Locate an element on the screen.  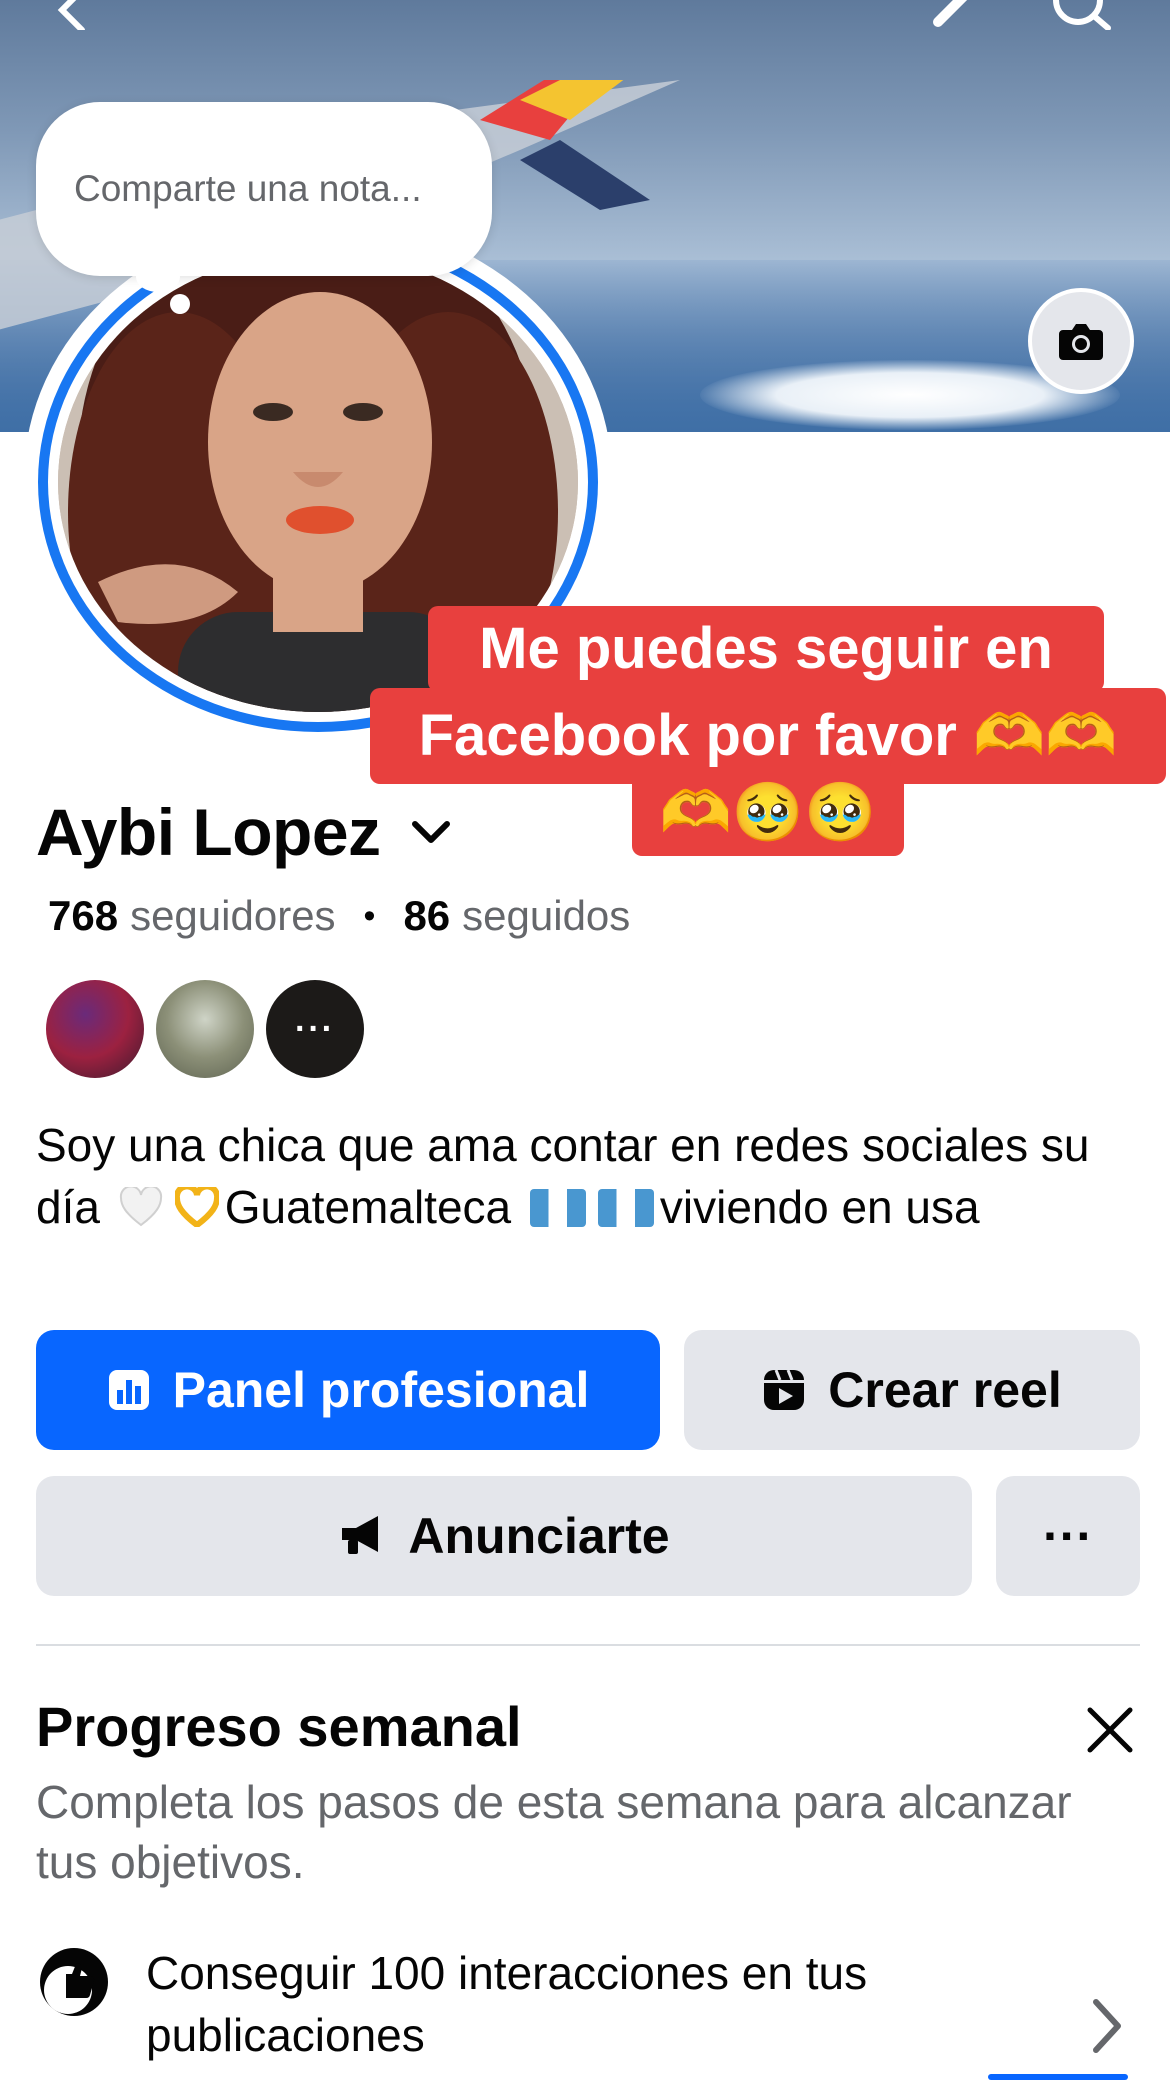
more-friends-label: ··· is located at coordinates (315, 1028).